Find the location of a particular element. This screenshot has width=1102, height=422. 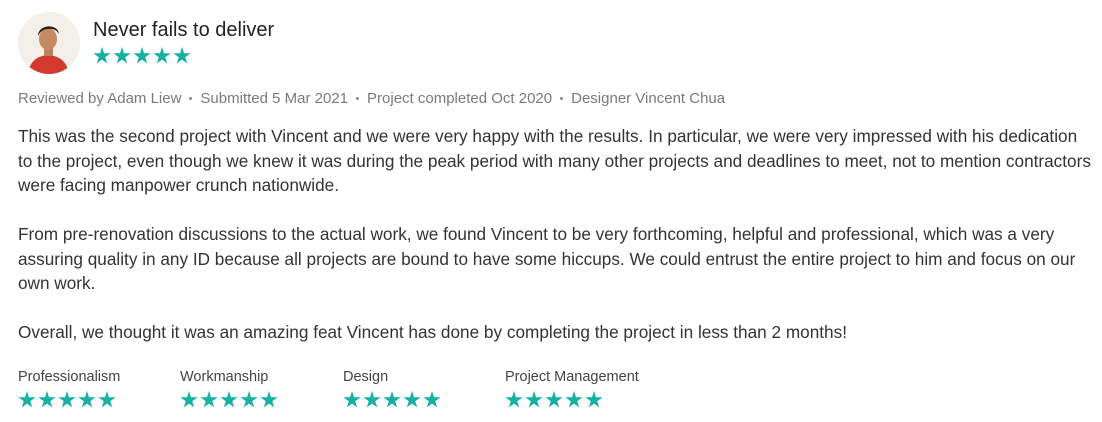

project-completed-date: Project completed Oct 2020 is located at coordinates (460, 98).